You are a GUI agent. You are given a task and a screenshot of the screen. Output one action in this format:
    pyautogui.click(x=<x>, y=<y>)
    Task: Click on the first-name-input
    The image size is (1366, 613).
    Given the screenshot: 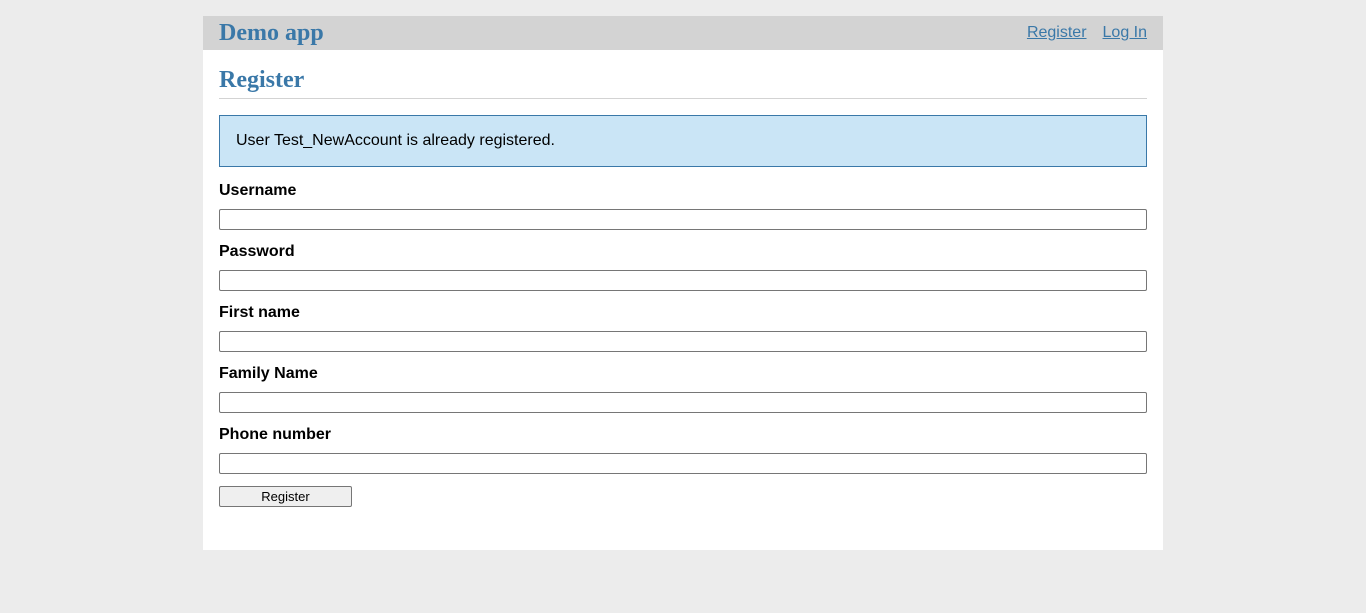 What is the action you would take?
    pyautogui.click(x=683, y=341)
    